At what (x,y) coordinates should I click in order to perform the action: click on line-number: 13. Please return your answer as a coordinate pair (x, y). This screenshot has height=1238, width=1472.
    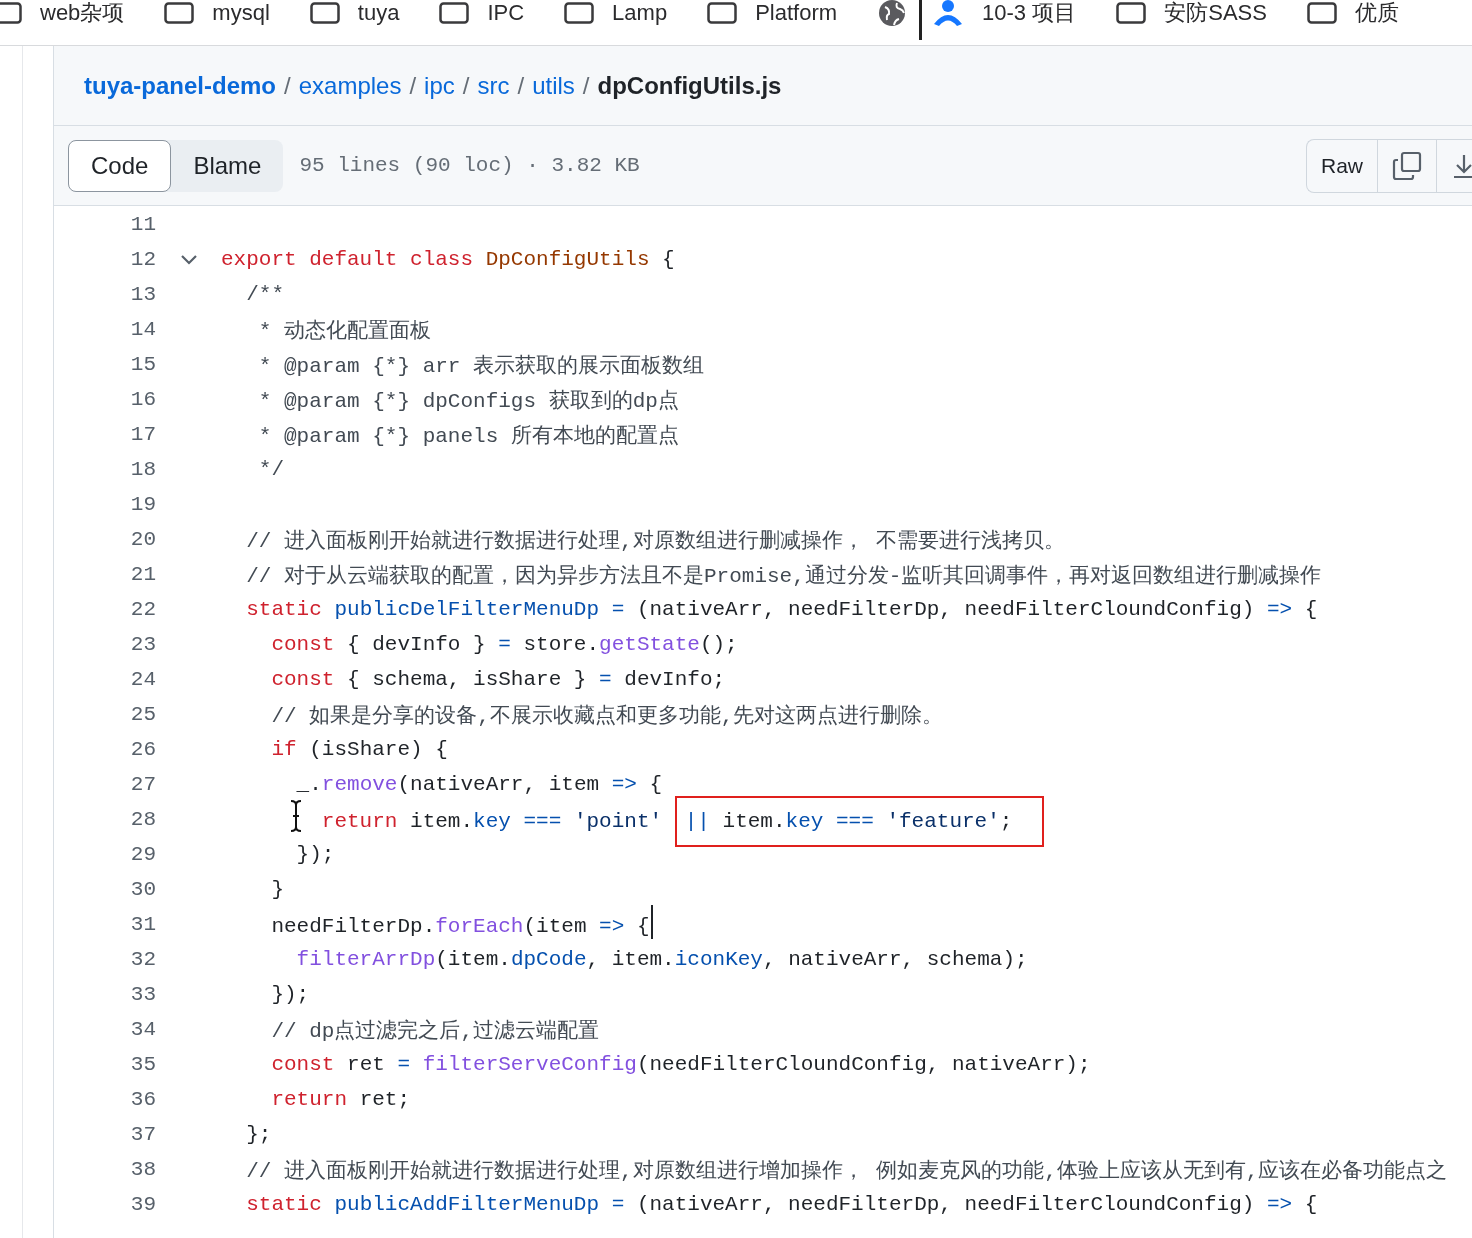
    Looking at the image, I should click on (142, 294).